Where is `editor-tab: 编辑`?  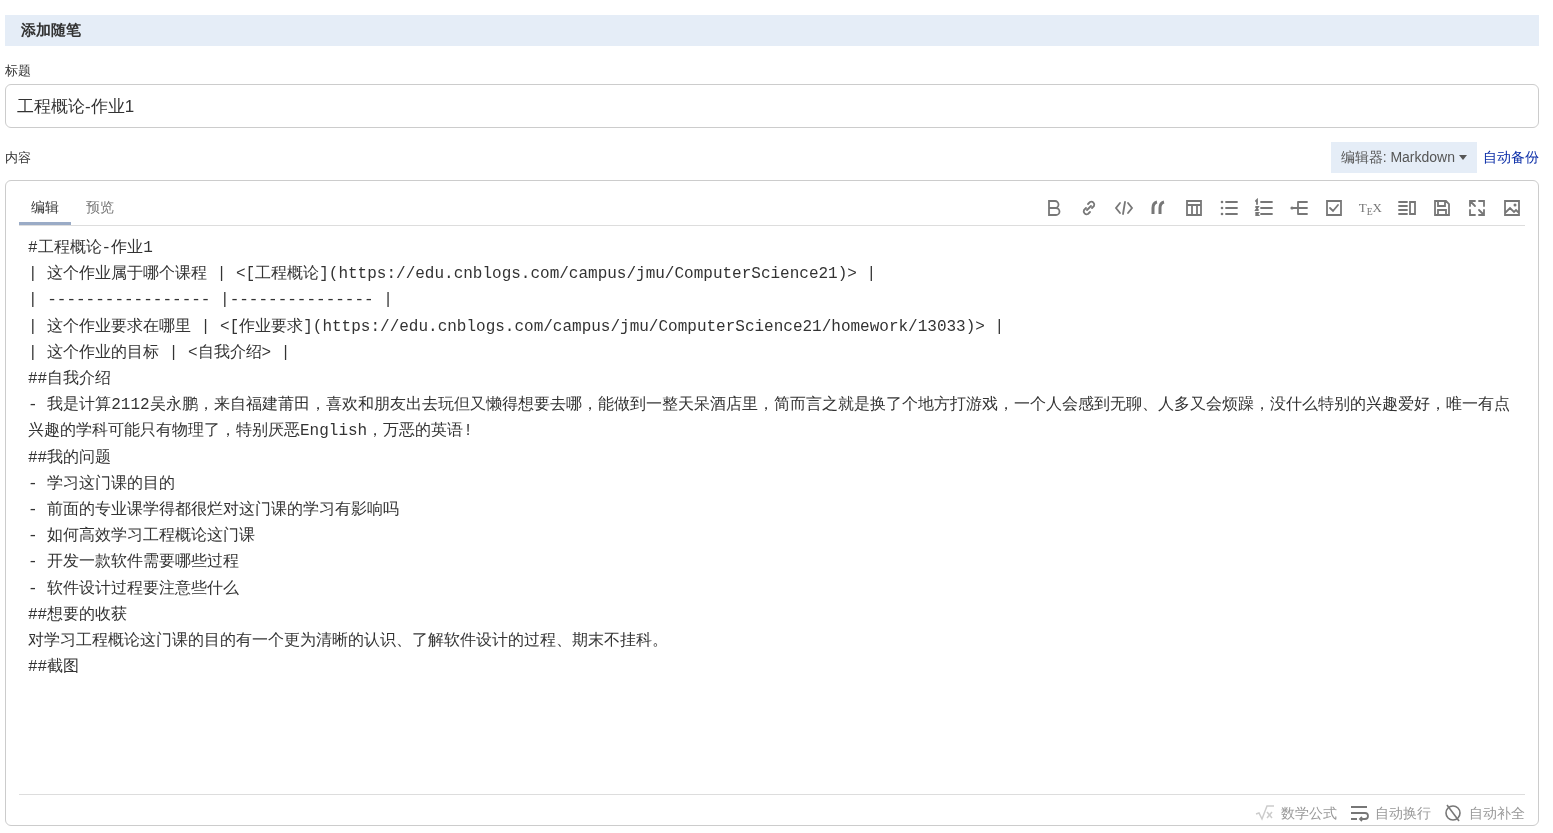
editor-tab: 编辑 is located at coordinates (45, 209).